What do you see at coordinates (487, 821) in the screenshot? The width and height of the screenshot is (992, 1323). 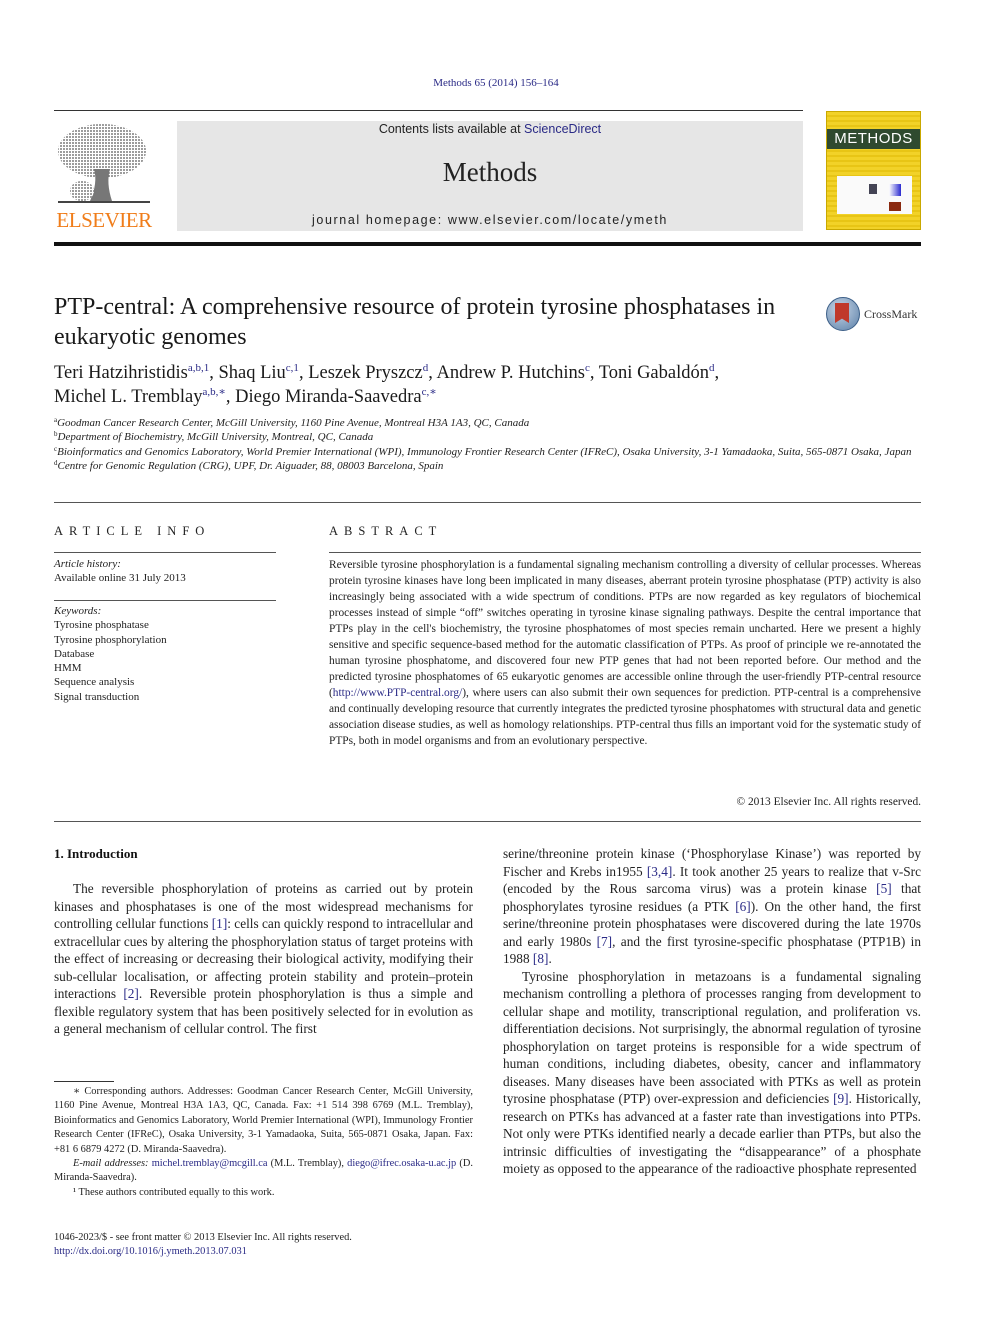 I see `front-matter-rule` at bounding box center [487, 821].